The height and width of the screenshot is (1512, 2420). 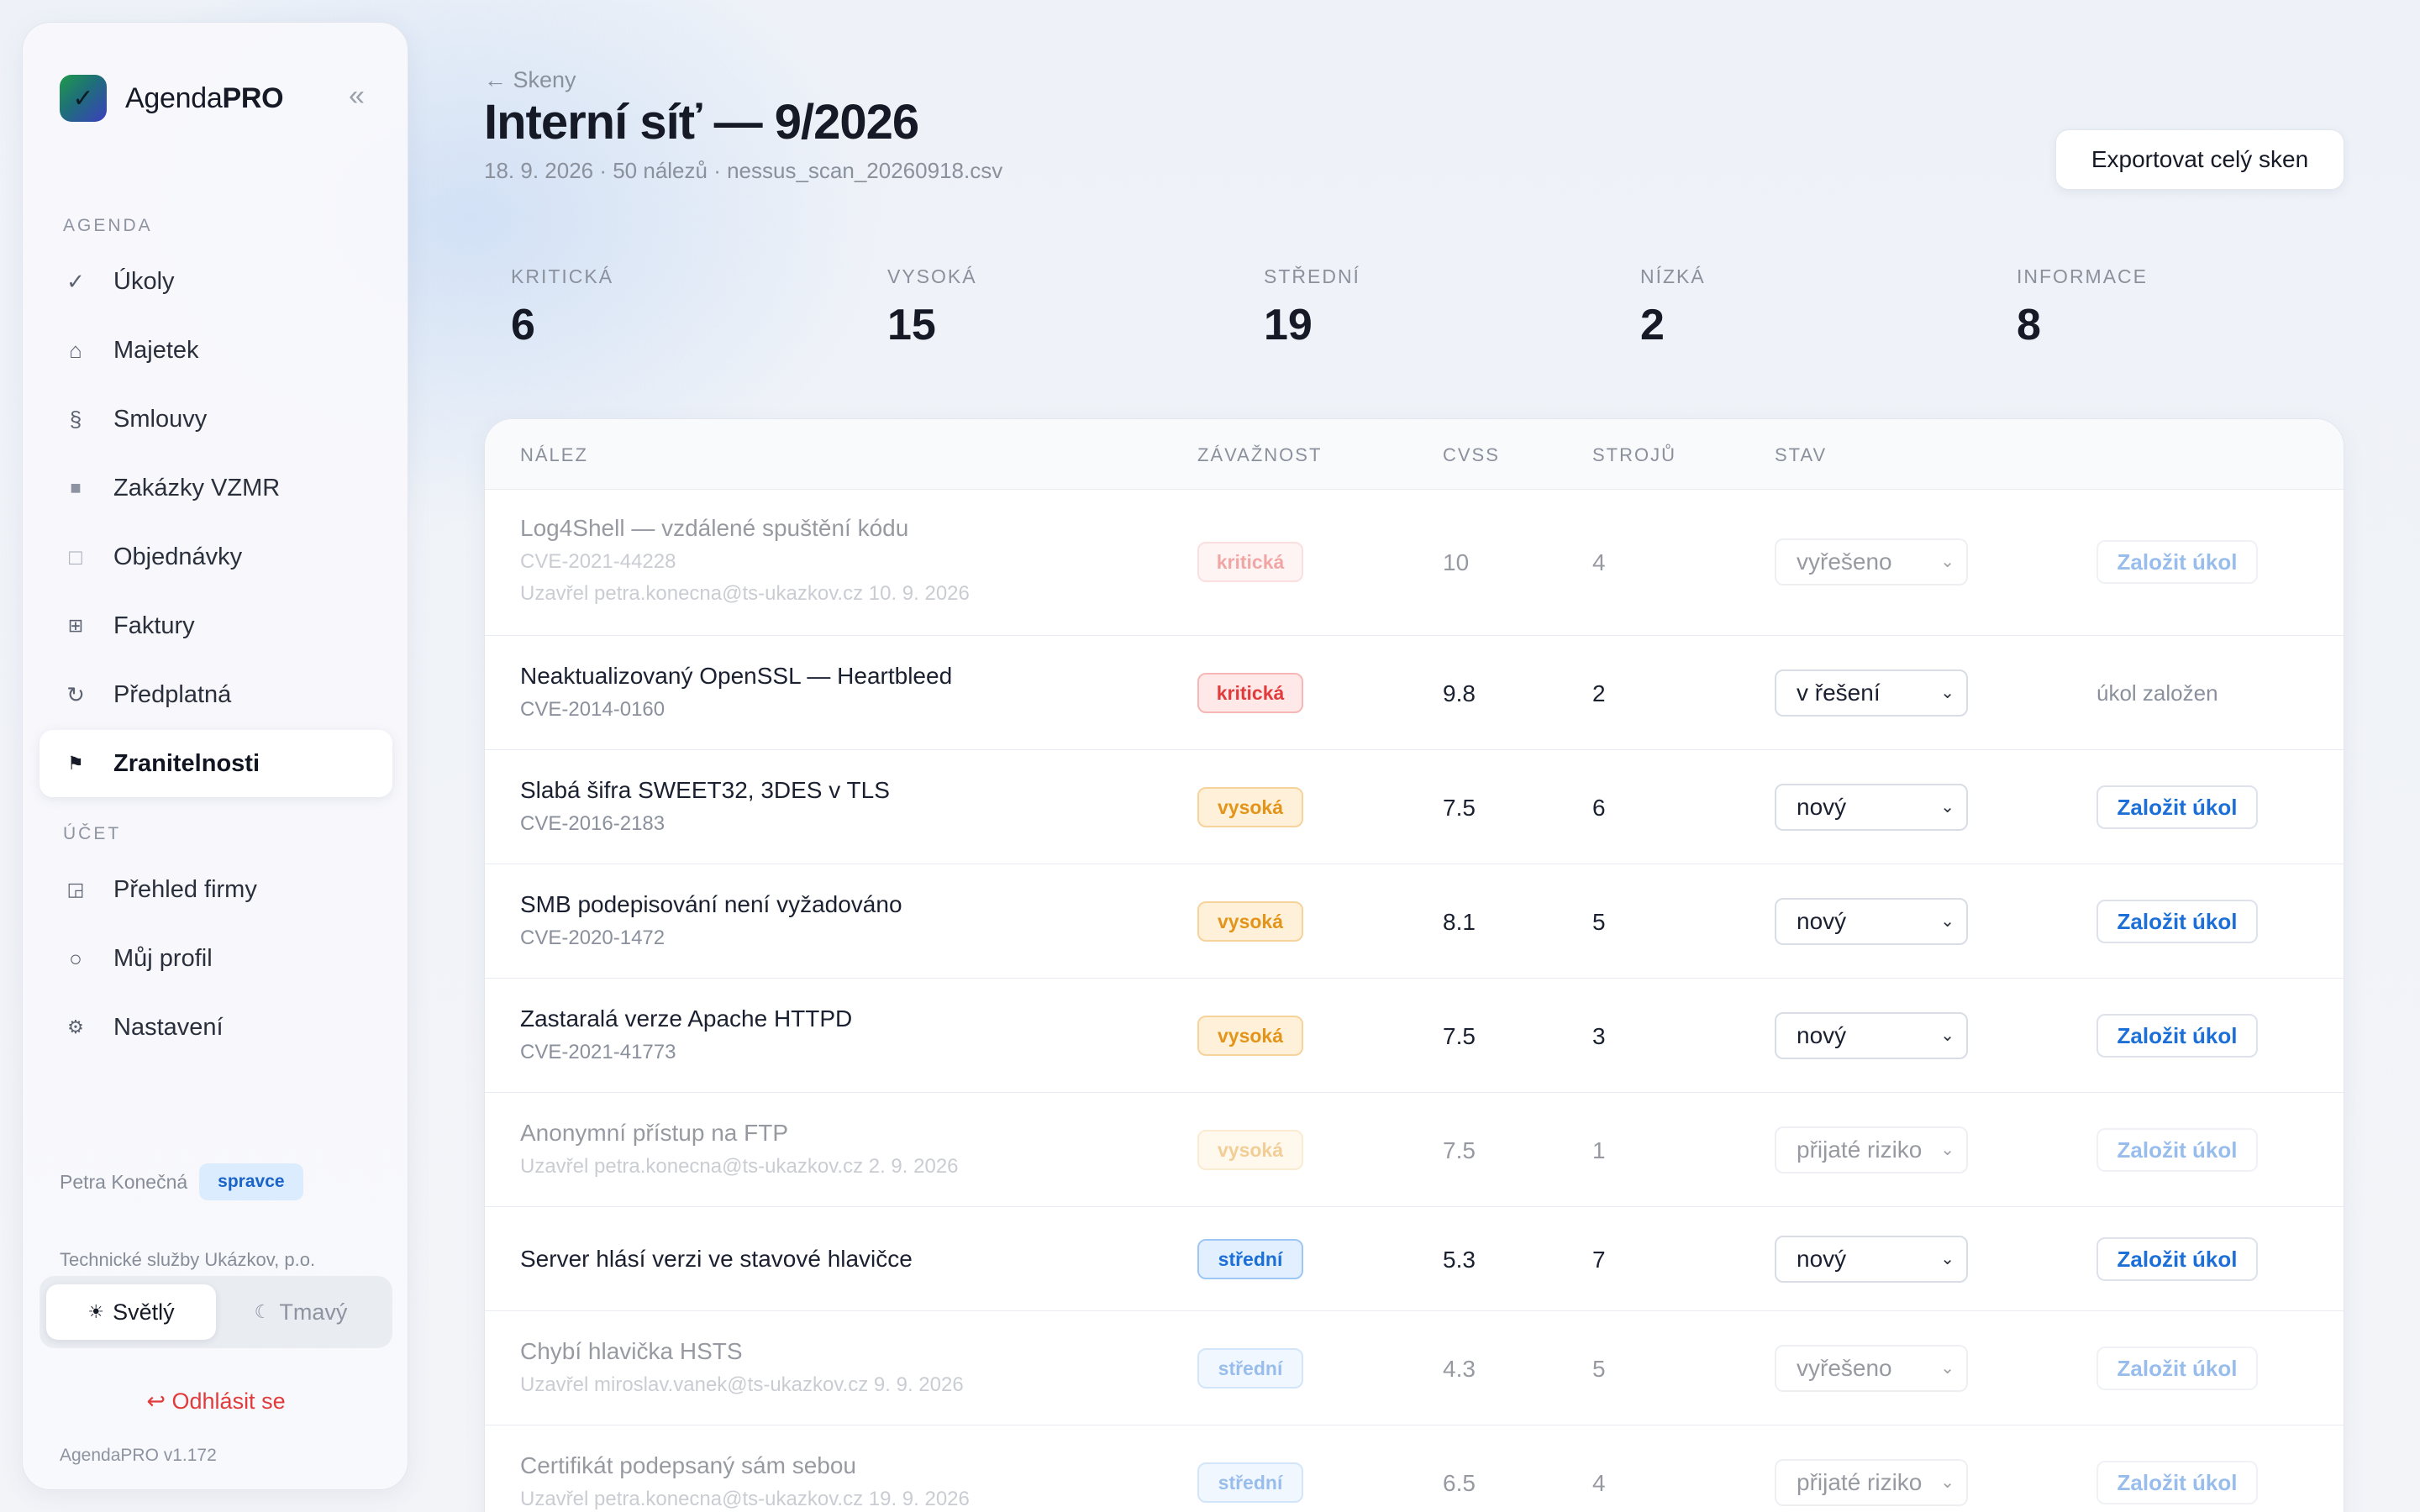 I want to click on export-scan-button: Exportovat celý sken, so click(x=2200, y=159).